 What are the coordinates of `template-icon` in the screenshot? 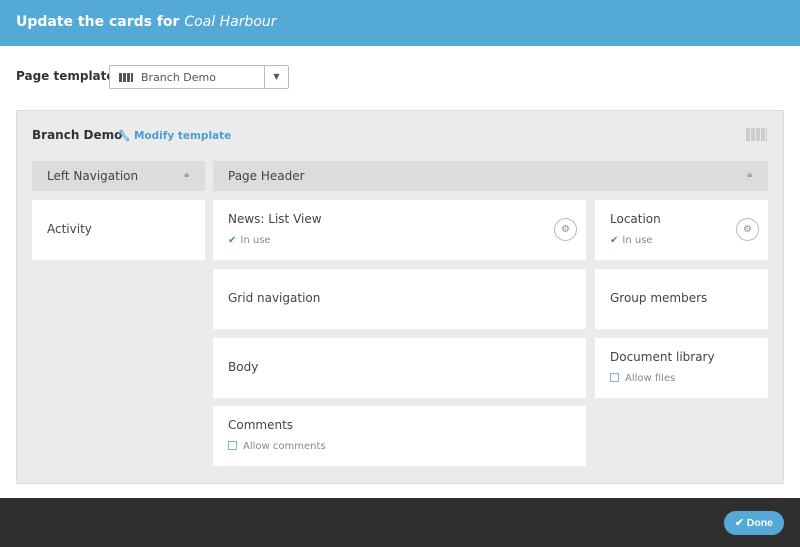 It's located at (126, 77).